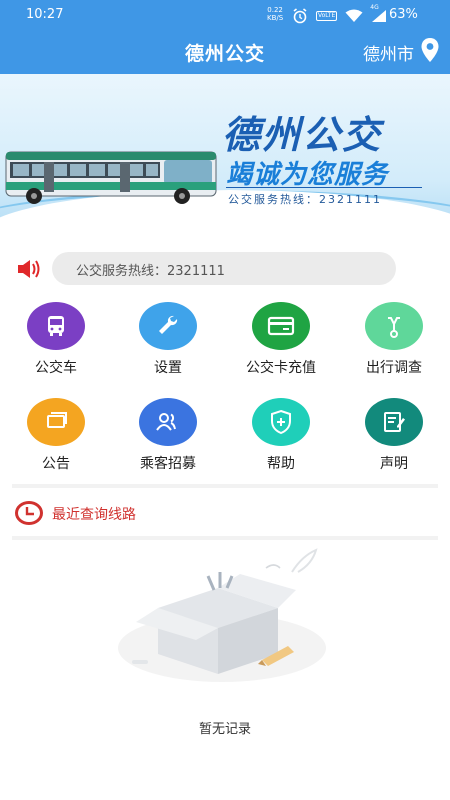 The image size is (450, 800). I want to click on wifi-icon, so click(354, 15).